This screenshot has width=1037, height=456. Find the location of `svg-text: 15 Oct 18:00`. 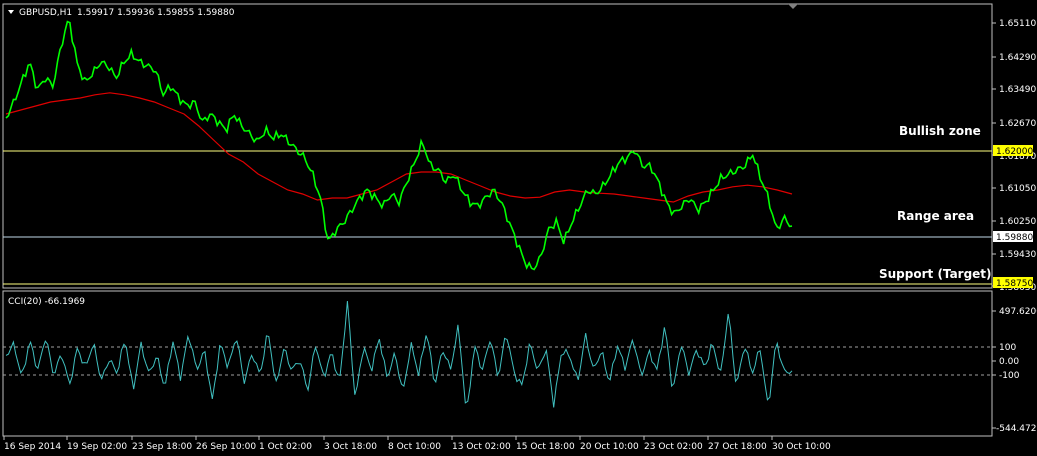

svg-text: 15 Oct 18:00 is located at coordinates (545, 447).